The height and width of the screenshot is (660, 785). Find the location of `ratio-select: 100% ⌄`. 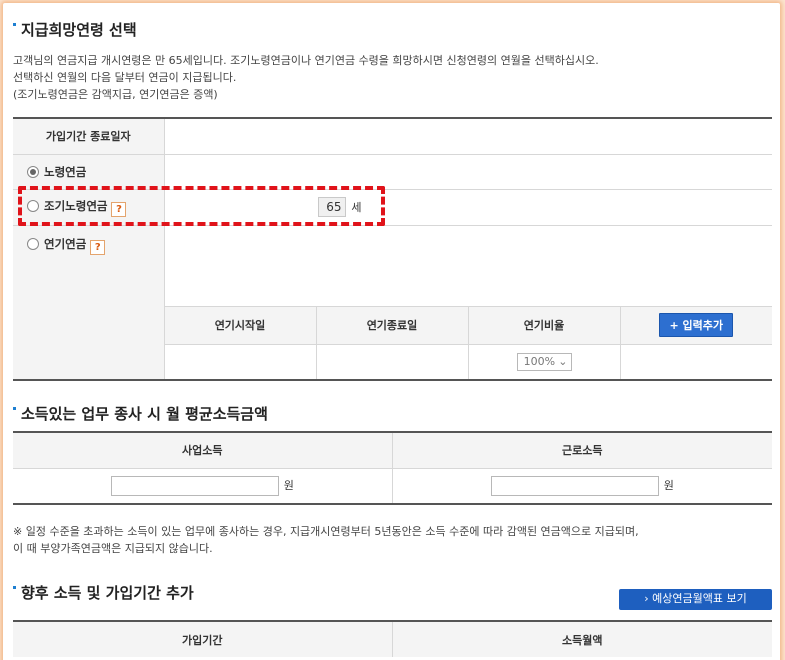

ratio-select: 100% ⌄ is located at coordinates (544, 361).